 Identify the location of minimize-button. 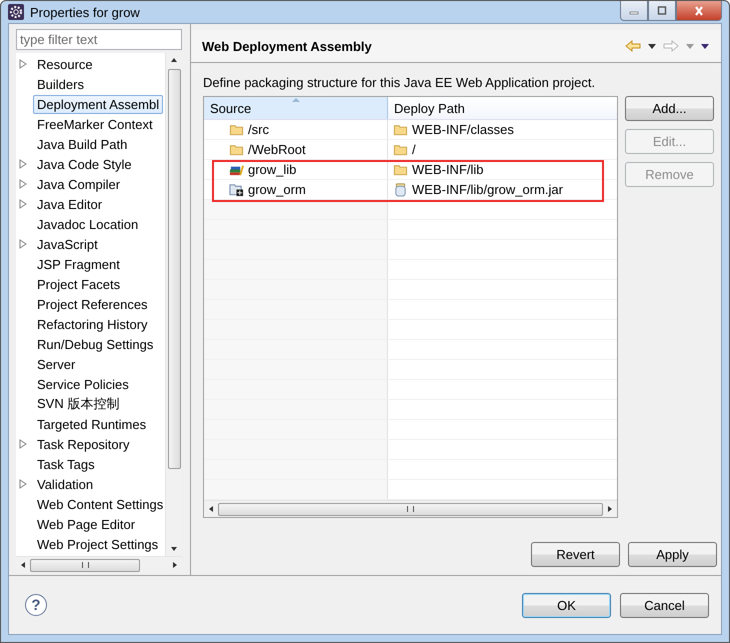
(634, 11).